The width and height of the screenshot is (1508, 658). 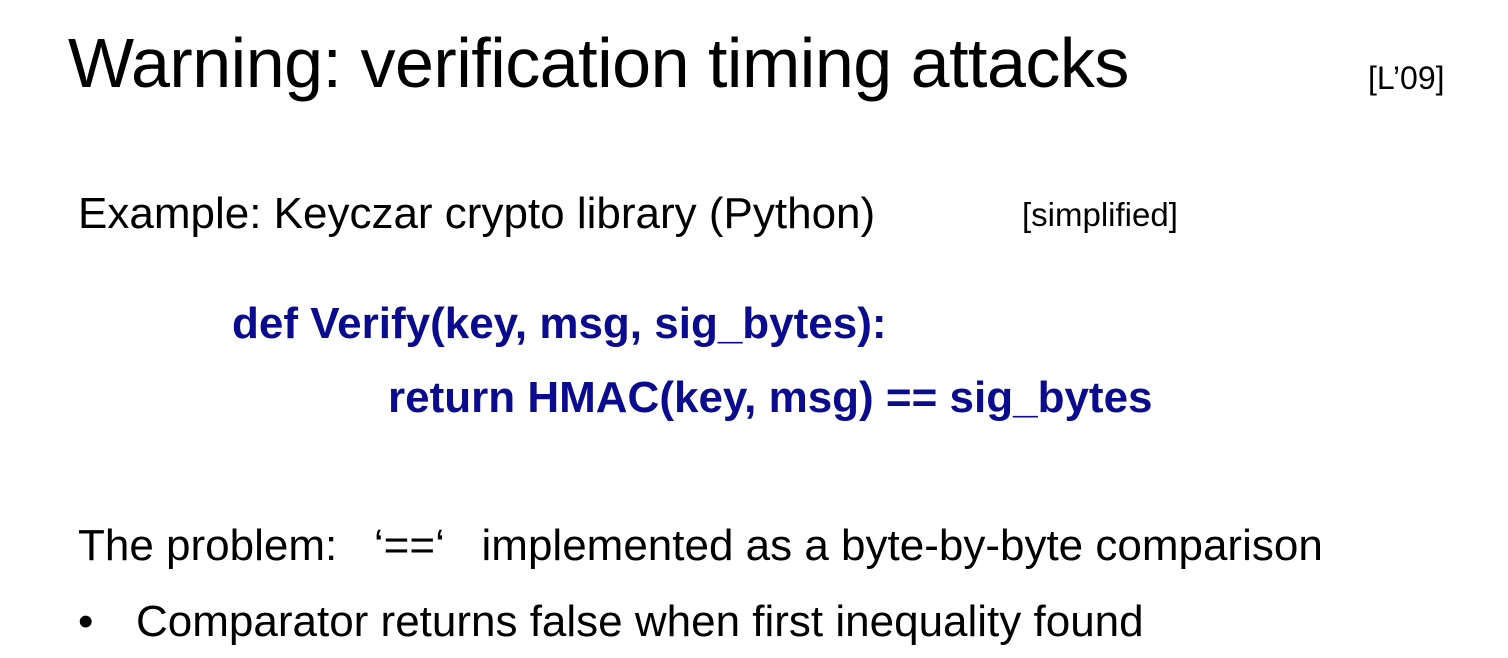 What do you see at coordinates (477, 213) in the screenshot?
I see `example-line: Example: Keyczar crypto library (Python)` at bounding box center [477, 213].